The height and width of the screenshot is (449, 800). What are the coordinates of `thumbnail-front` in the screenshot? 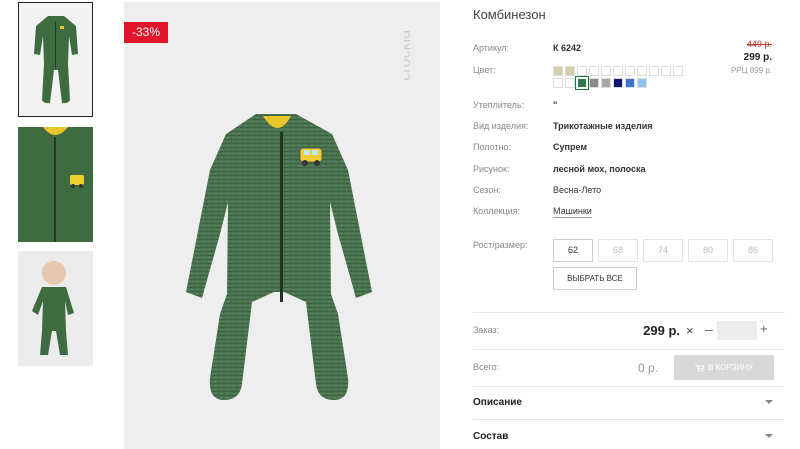 It's located at (55, 59).